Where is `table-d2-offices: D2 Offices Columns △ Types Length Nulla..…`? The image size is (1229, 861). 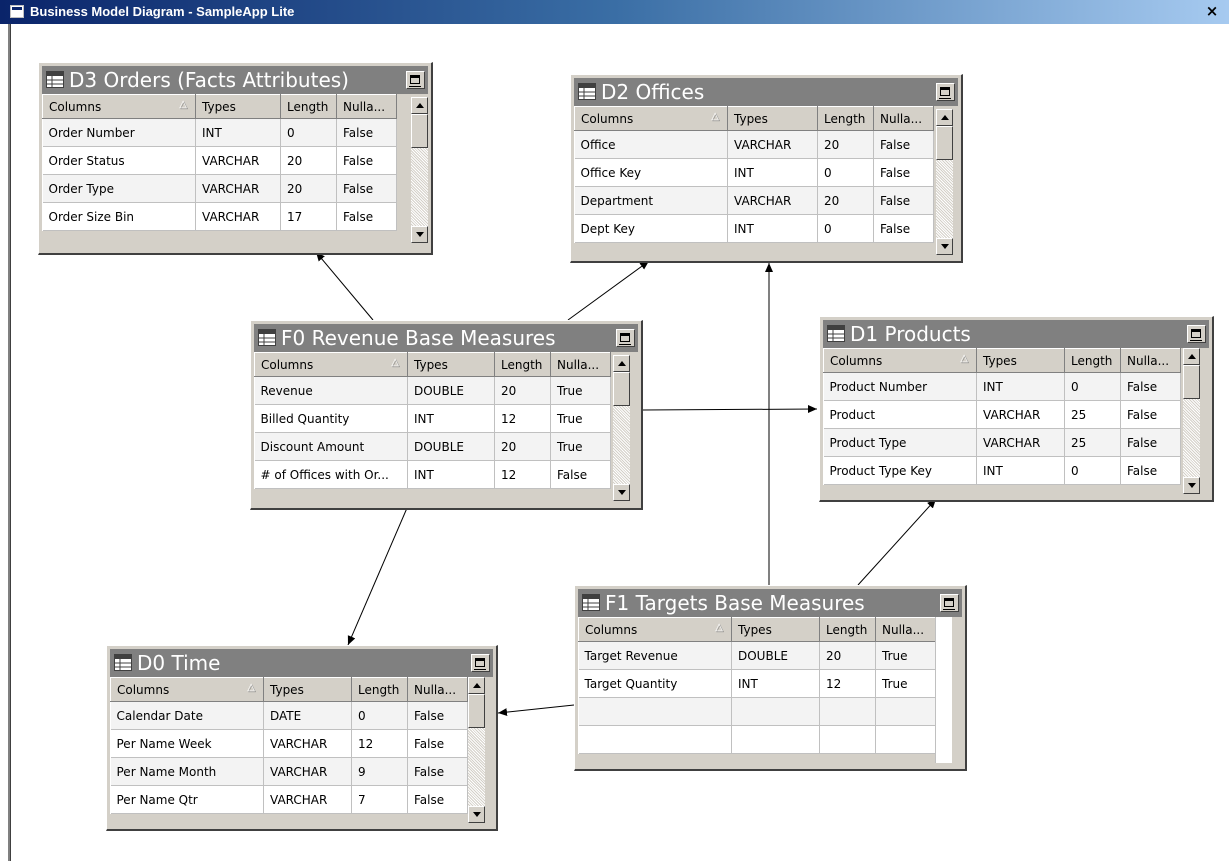
table-d2-offices: D2 Offices Columns △ Types Length Nulla..… is located at coordinates (766, 168).